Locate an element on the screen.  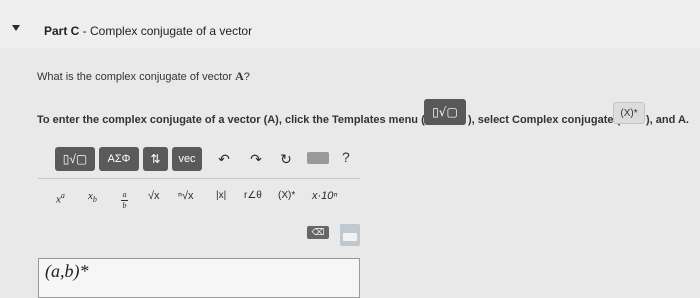
scientific-notation-template: x·10ⁿ is located at coordinates (324, 196).